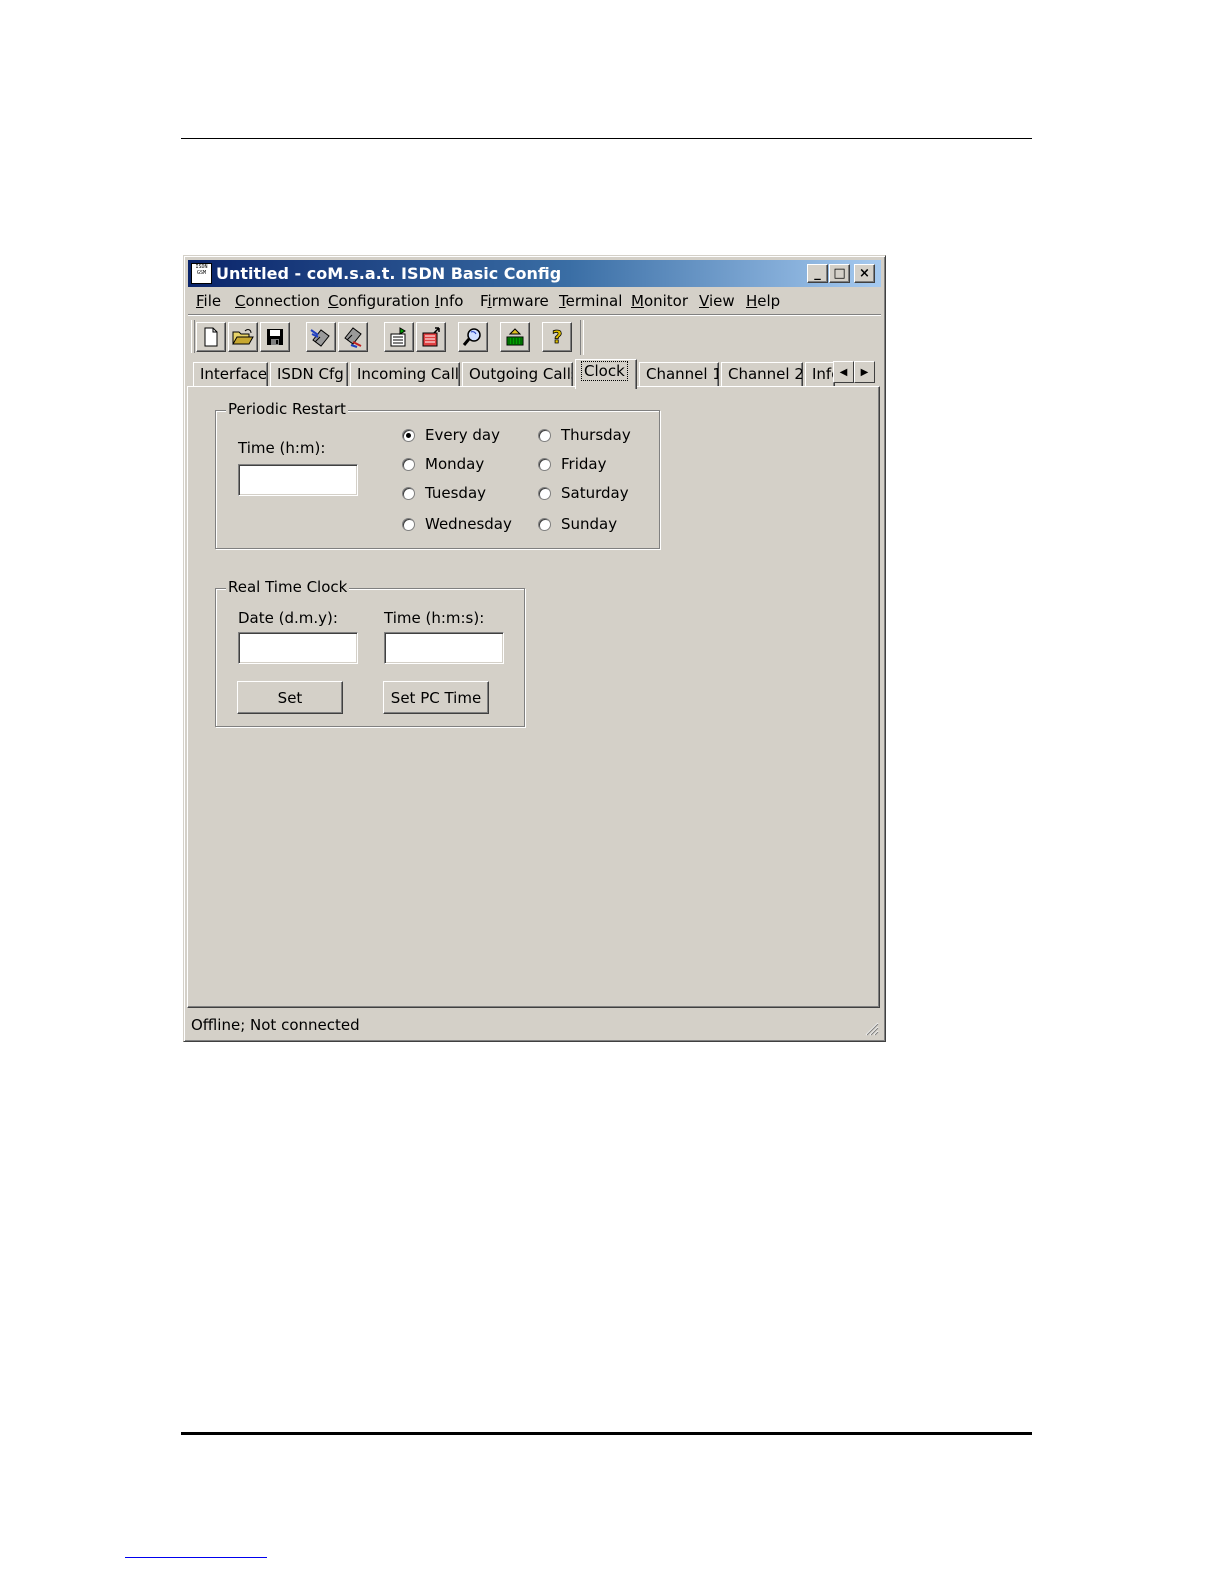  What do you see at coordinates (839, 273) in the screenshot?
I see `maximize-button: □` at bounding box center [839, 273].